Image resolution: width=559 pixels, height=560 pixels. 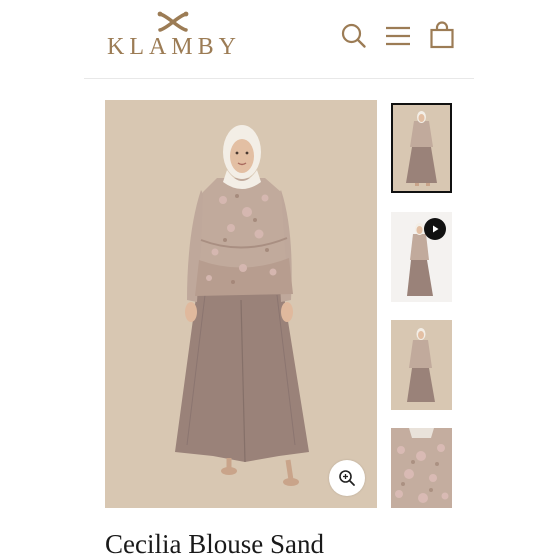 I want to click on brand-logo: KLAMBY, so click(x=174, y=36).